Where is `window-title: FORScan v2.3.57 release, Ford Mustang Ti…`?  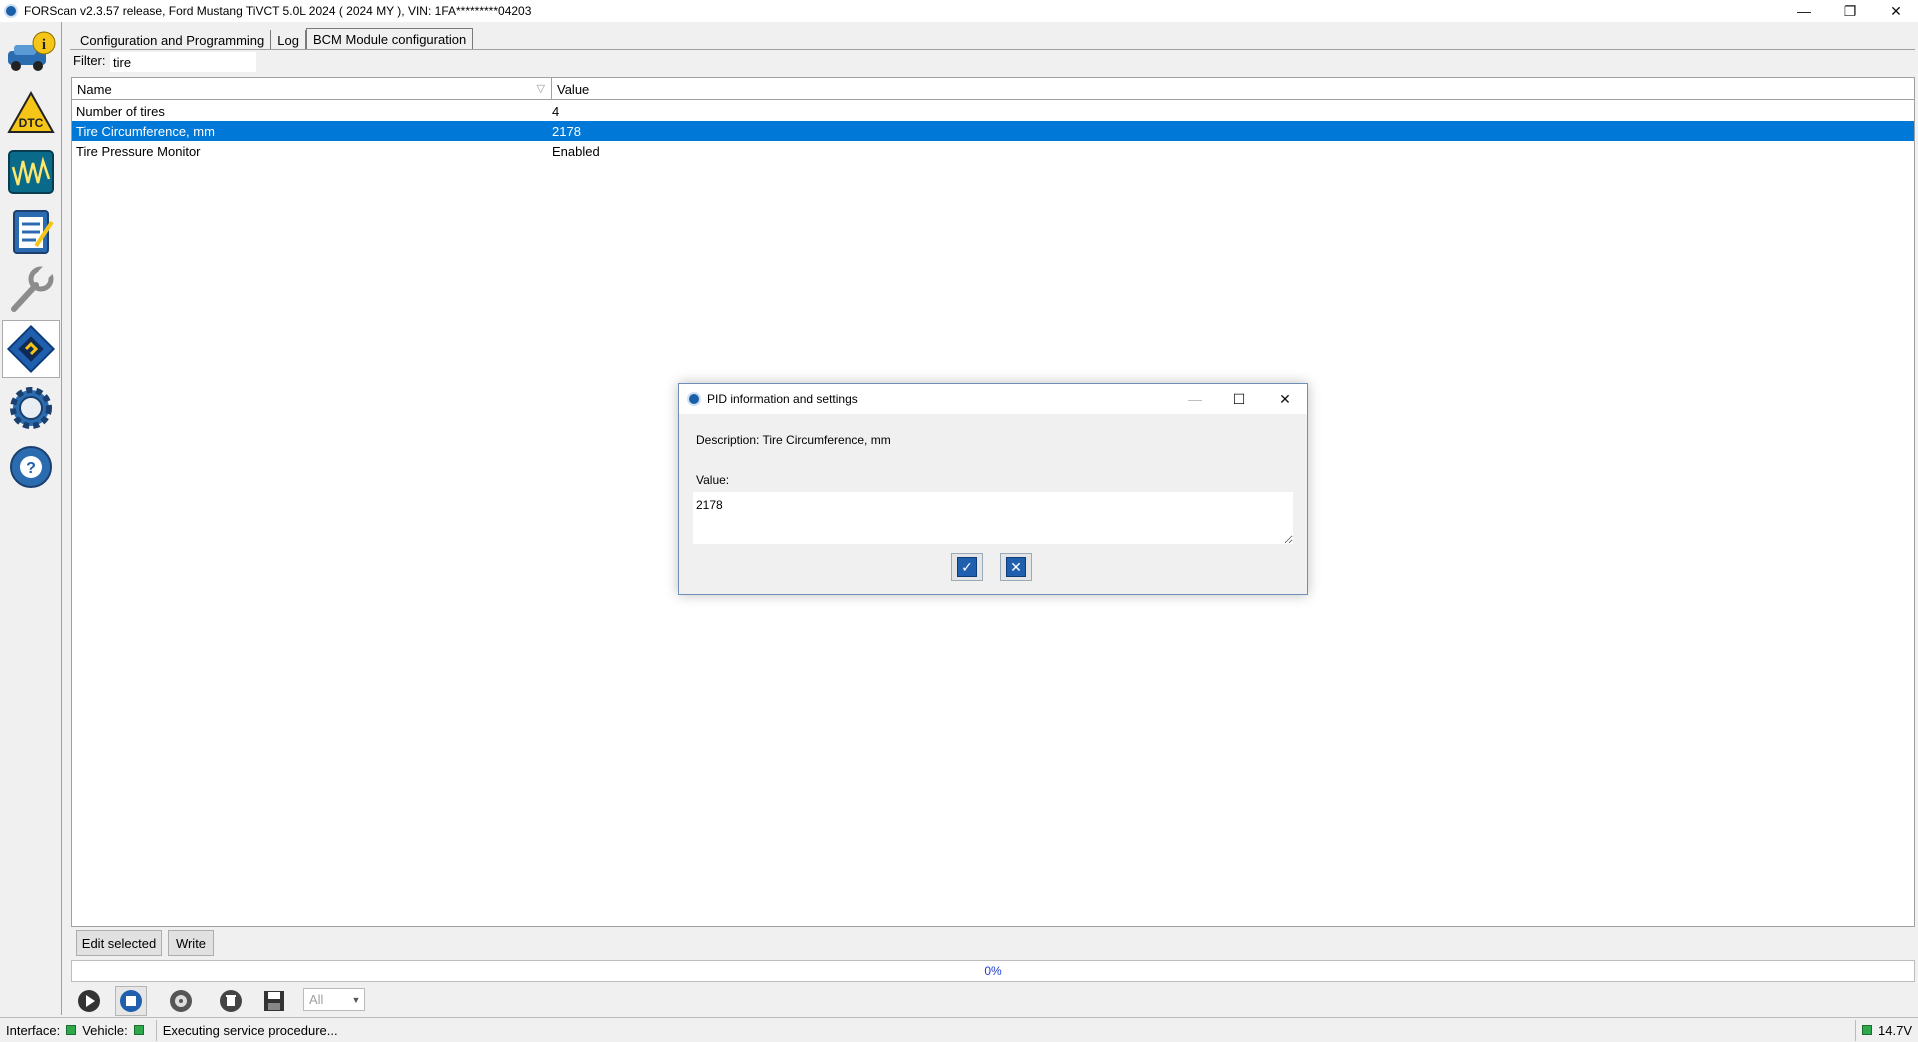
window-title: FORScan v2.3.57 release, Ford Mustang Ti… is located at coordinates (278, 11).